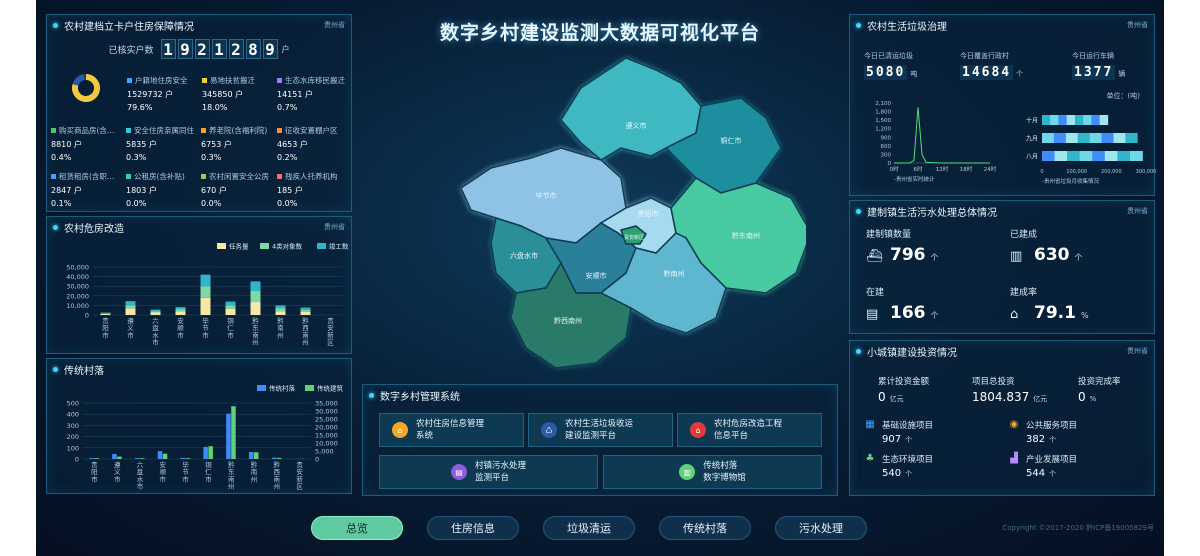  I want to click on y-tick-label-left: 400, so click(73, 415).